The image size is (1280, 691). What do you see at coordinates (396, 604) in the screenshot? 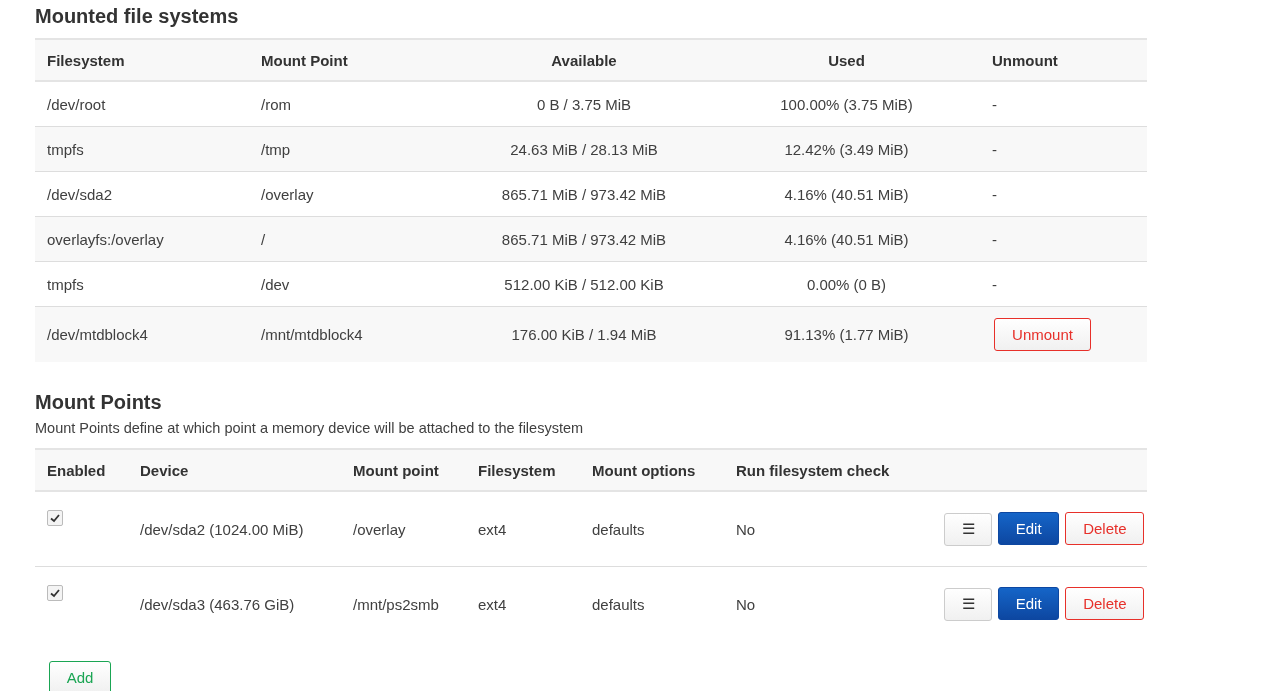
I see `table-cell: /mnt/ps2smb` at bounding box center [396, 604].